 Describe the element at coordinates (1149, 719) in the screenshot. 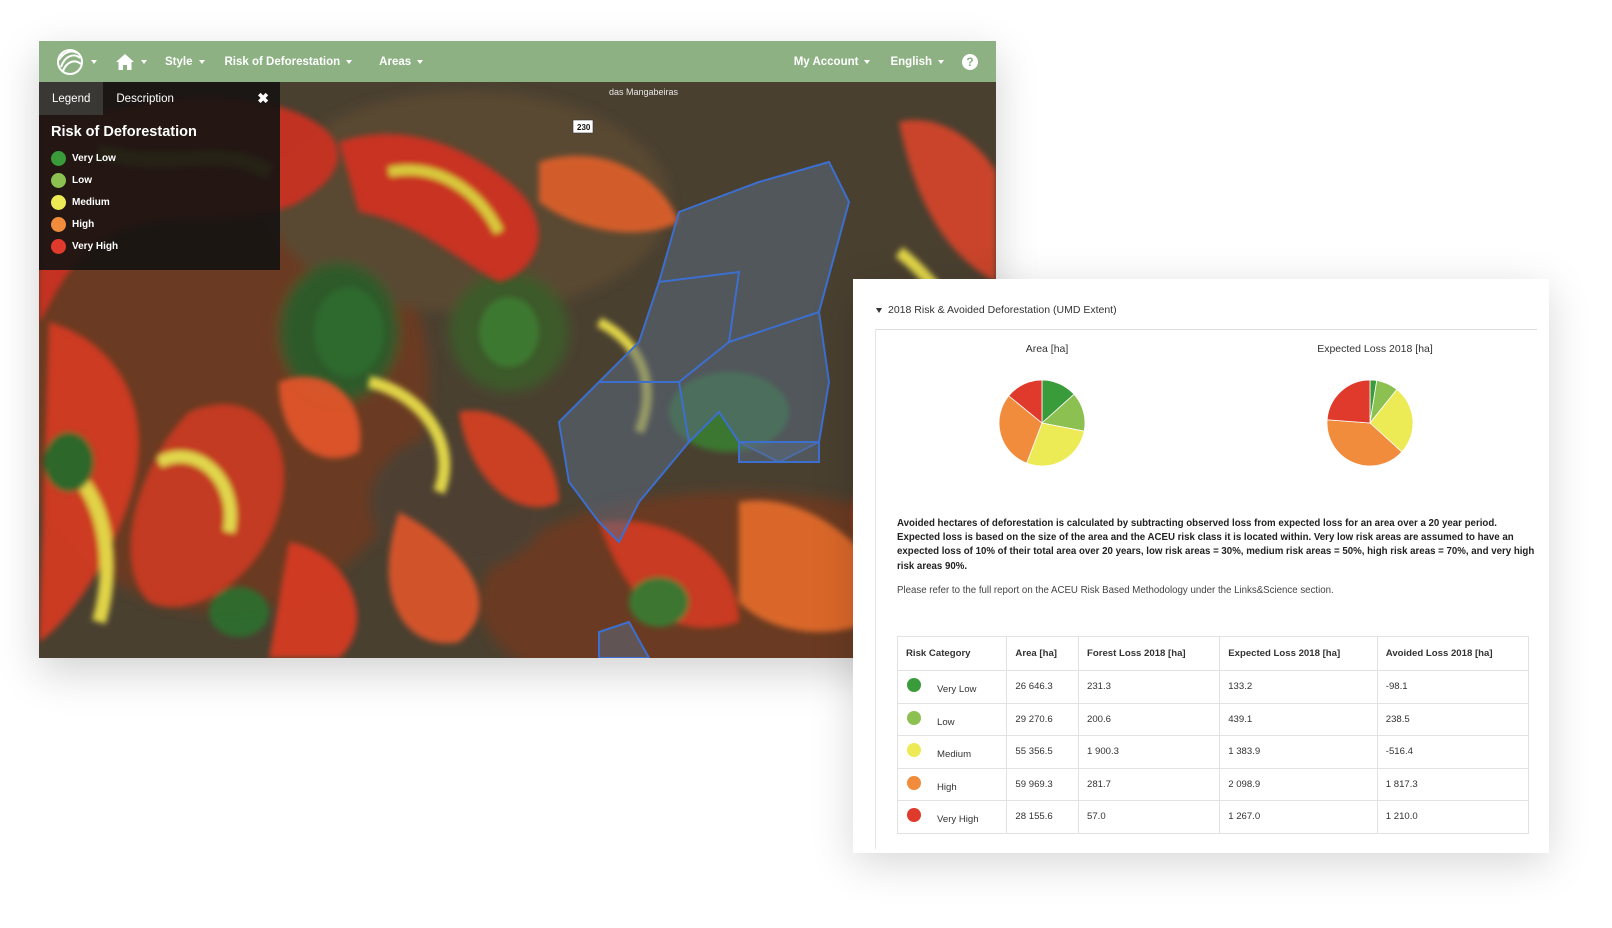

I see `cell-forest-loss: 200.6` at that location.